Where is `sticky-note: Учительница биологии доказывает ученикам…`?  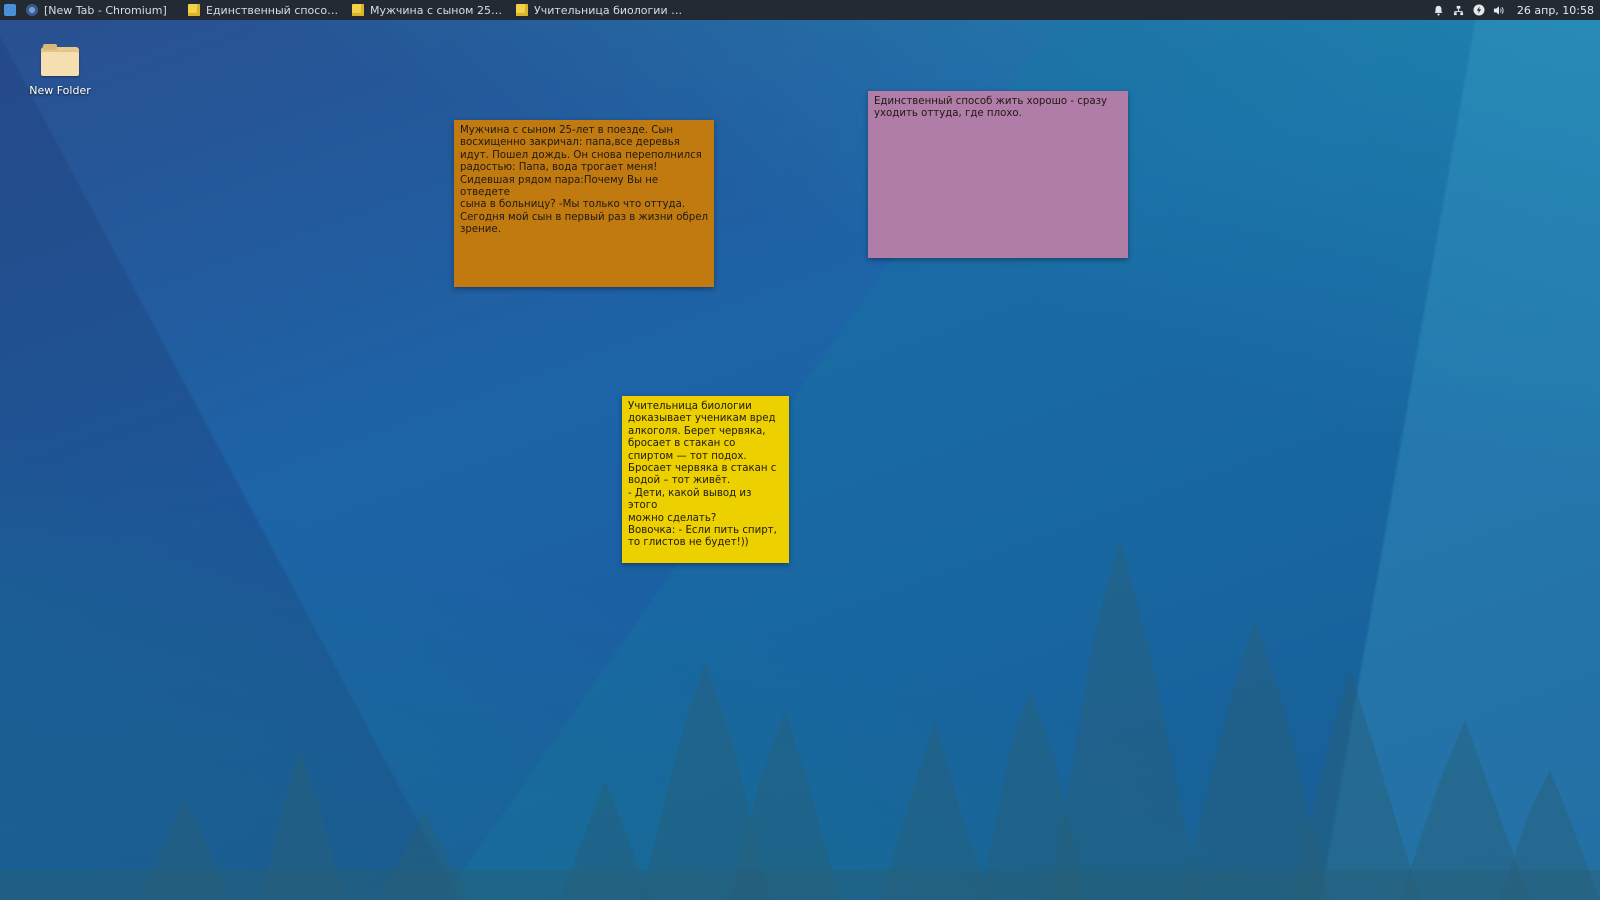 sticky-note: Учительница биологии доказывает ученикам… is located at coordinates (705, 479).